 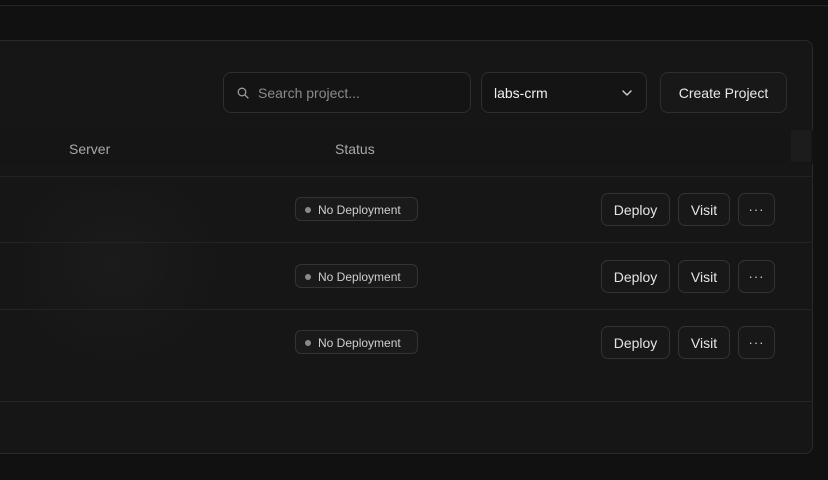 I want to click on column-header-server: Server, so click(x=90, y=149).